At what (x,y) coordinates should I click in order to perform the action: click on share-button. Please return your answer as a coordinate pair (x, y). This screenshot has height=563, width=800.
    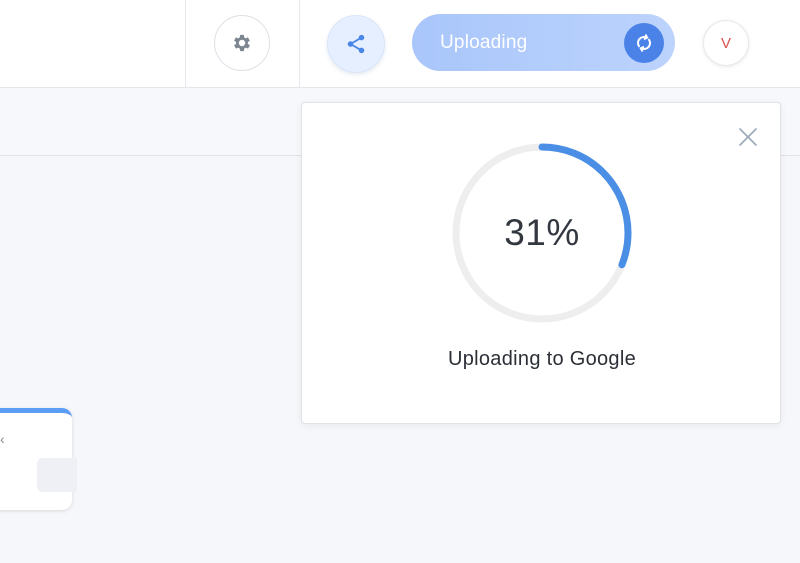
    Looking at the image, I should click on (356, 44).